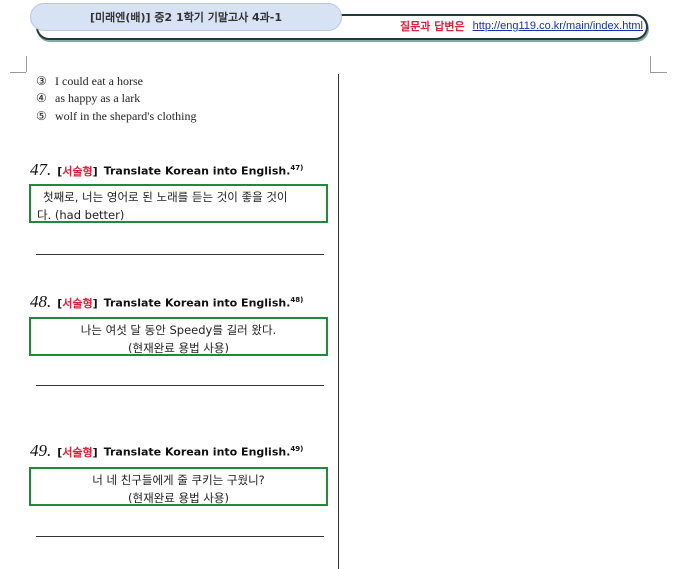  I want to click on prompt-line: 나는 여섯 달 동안 Speedy를 길러 왔다., so click(178, 330).